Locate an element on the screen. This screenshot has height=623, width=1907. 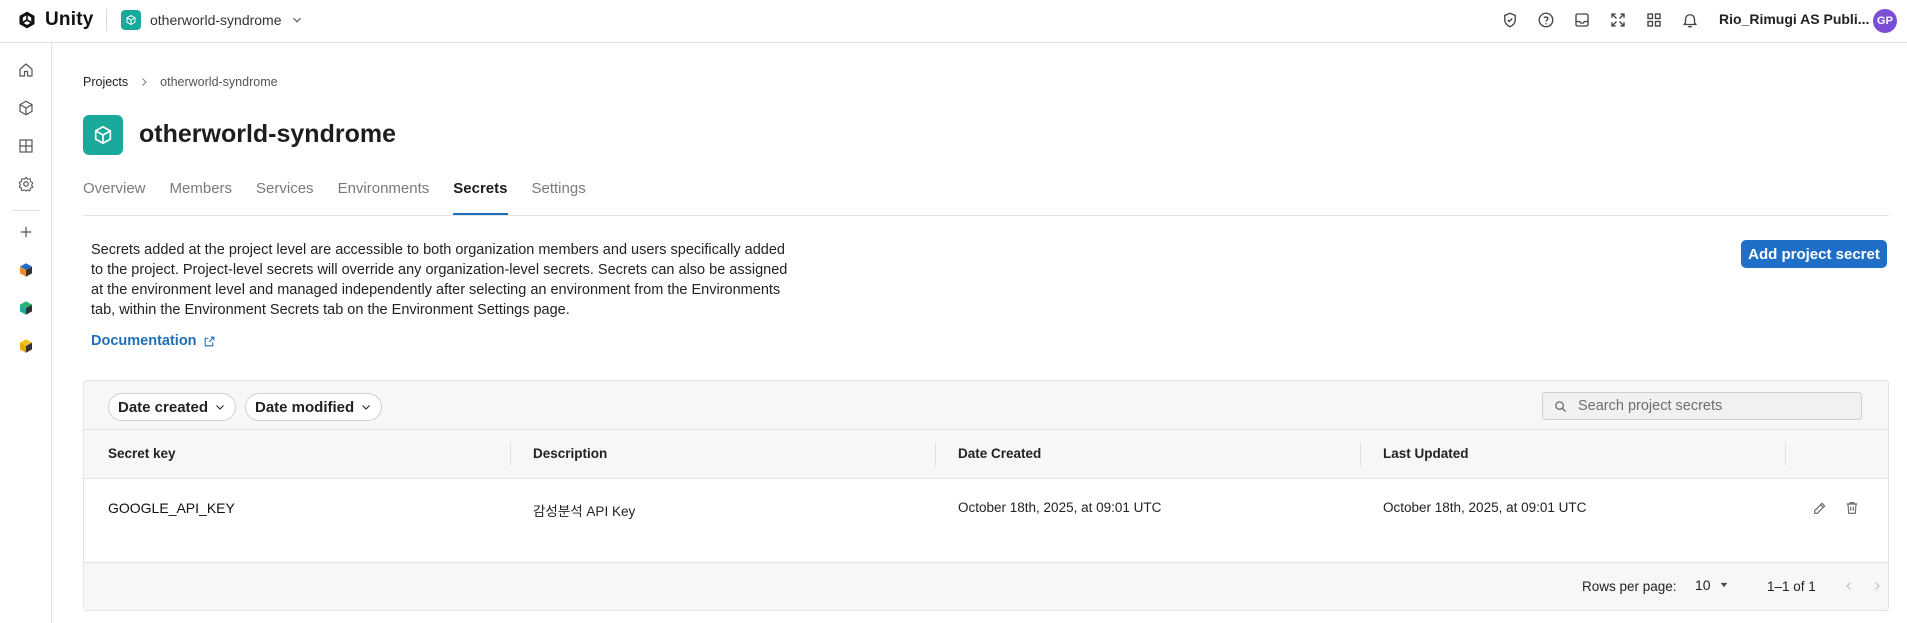
filter-date-modified: Date modified is located at coordinates (314, 407).